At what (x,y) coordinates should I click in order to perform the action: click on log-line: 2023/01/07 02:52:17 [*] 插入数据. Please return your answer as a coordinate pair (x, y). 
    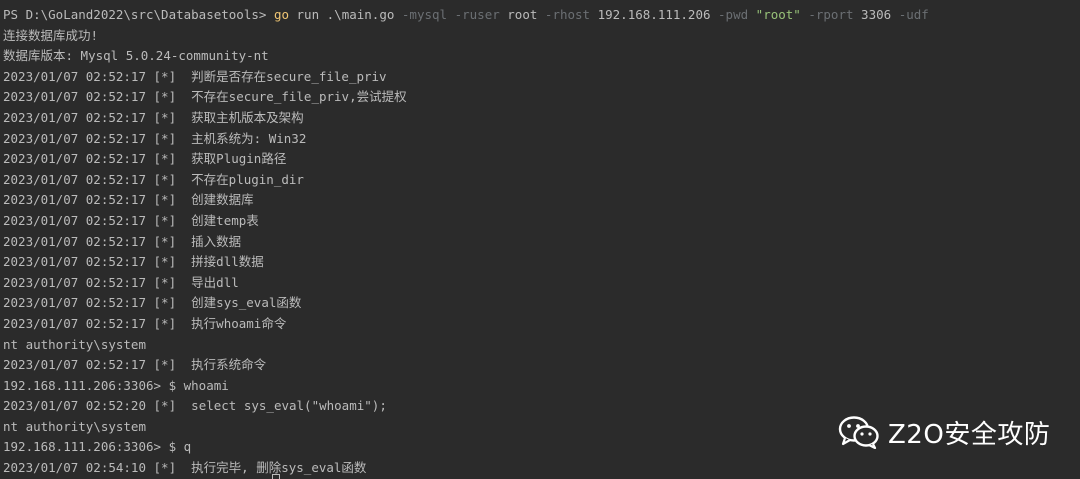
    Looking at the image, I should click on (541, 242).